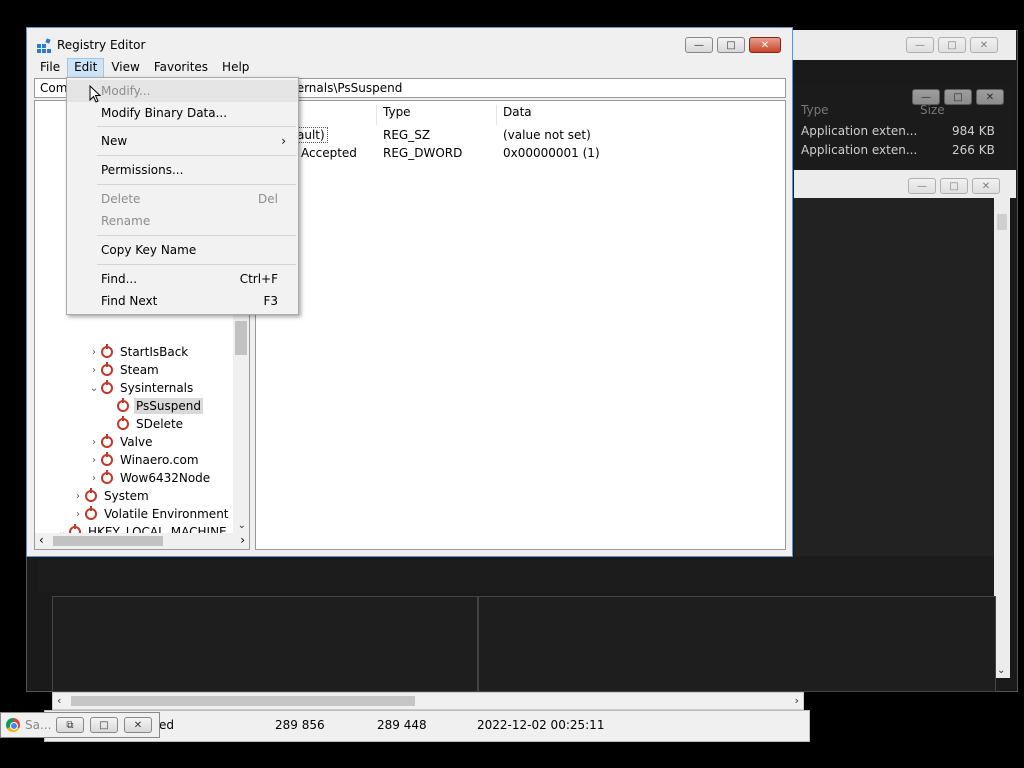  What do you see at coordinates (402, 725) in the screenshot?
I see `status-size2: 289 448` at bounding box center [402, 725].